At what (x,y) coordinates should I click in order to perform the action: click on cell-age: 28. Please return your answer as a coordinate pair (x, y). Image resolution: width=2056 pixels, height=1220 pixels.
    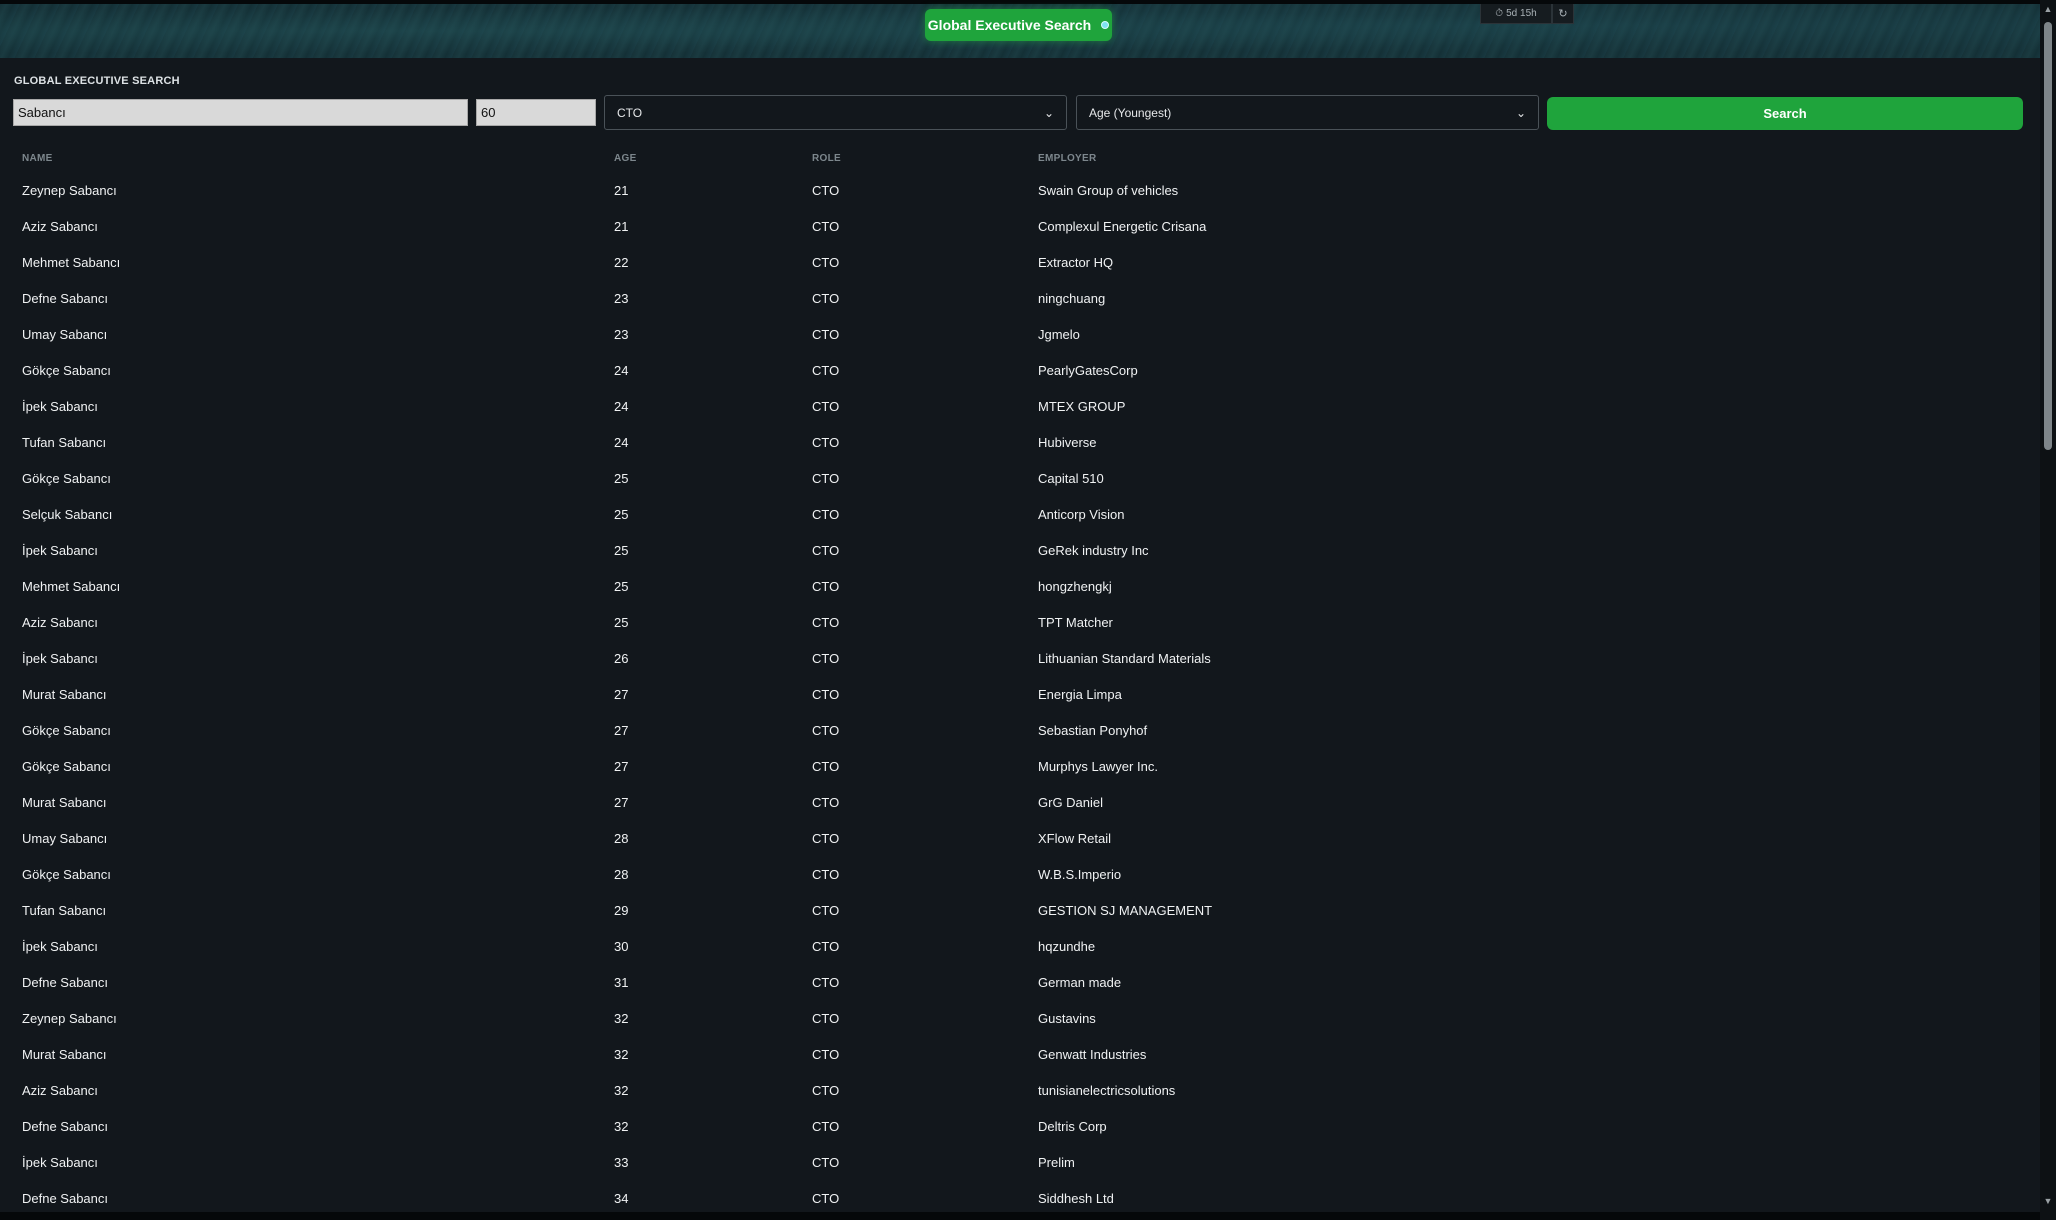
    Looking at the image, I should click on (621, 838).